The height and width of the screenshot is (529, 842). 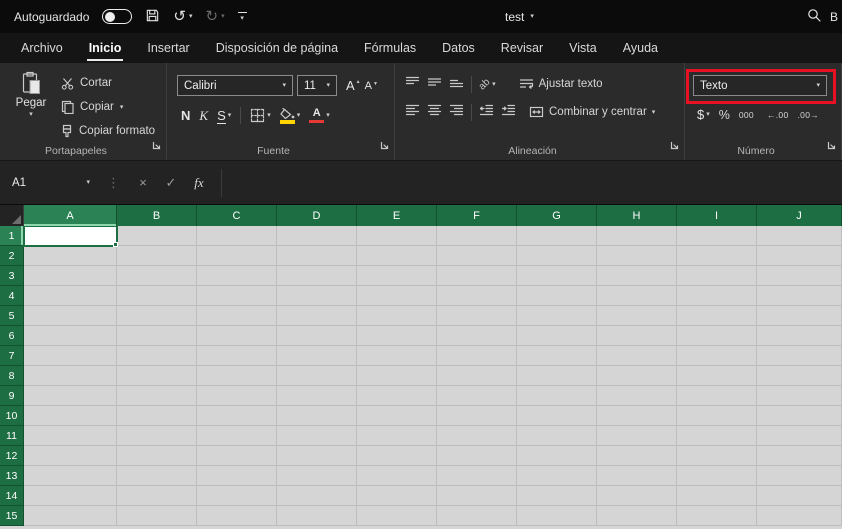 I want to click on align-bottom-button, so click(x=456, y=84).